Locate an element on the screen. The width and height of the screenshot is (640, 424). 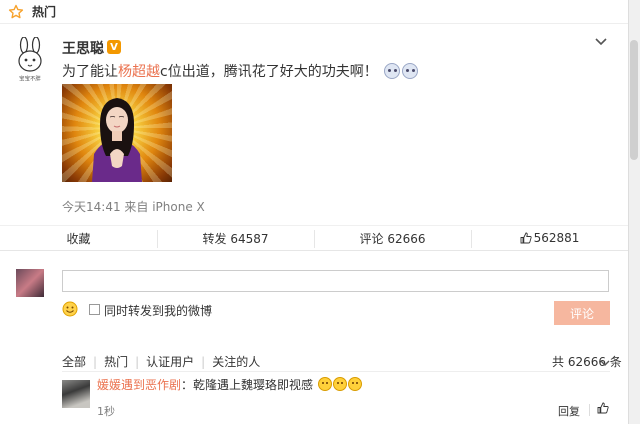
like-button: 562881 is located at coordinates (549, 238).